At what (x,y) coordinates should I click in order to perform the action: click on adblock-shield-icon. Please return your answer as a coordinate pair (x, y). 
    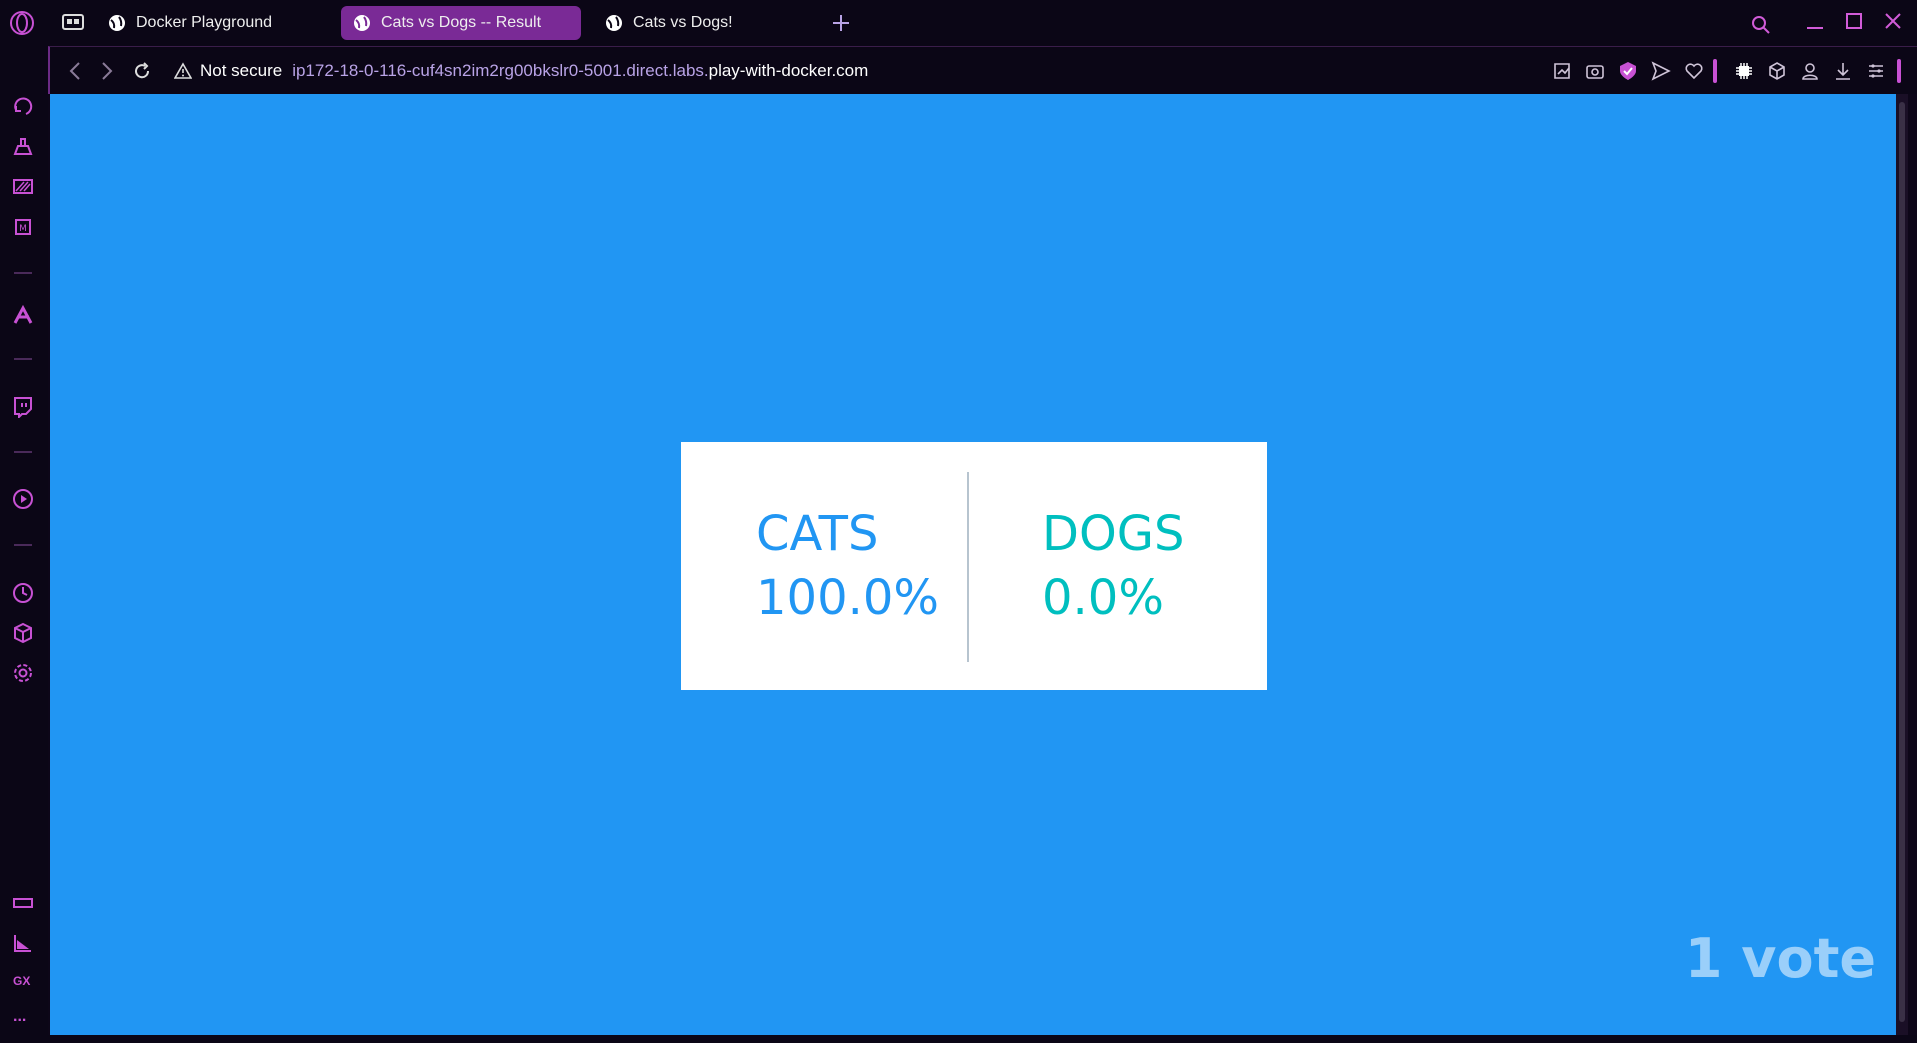
    Looking at the image, I should click on (1628, 71).